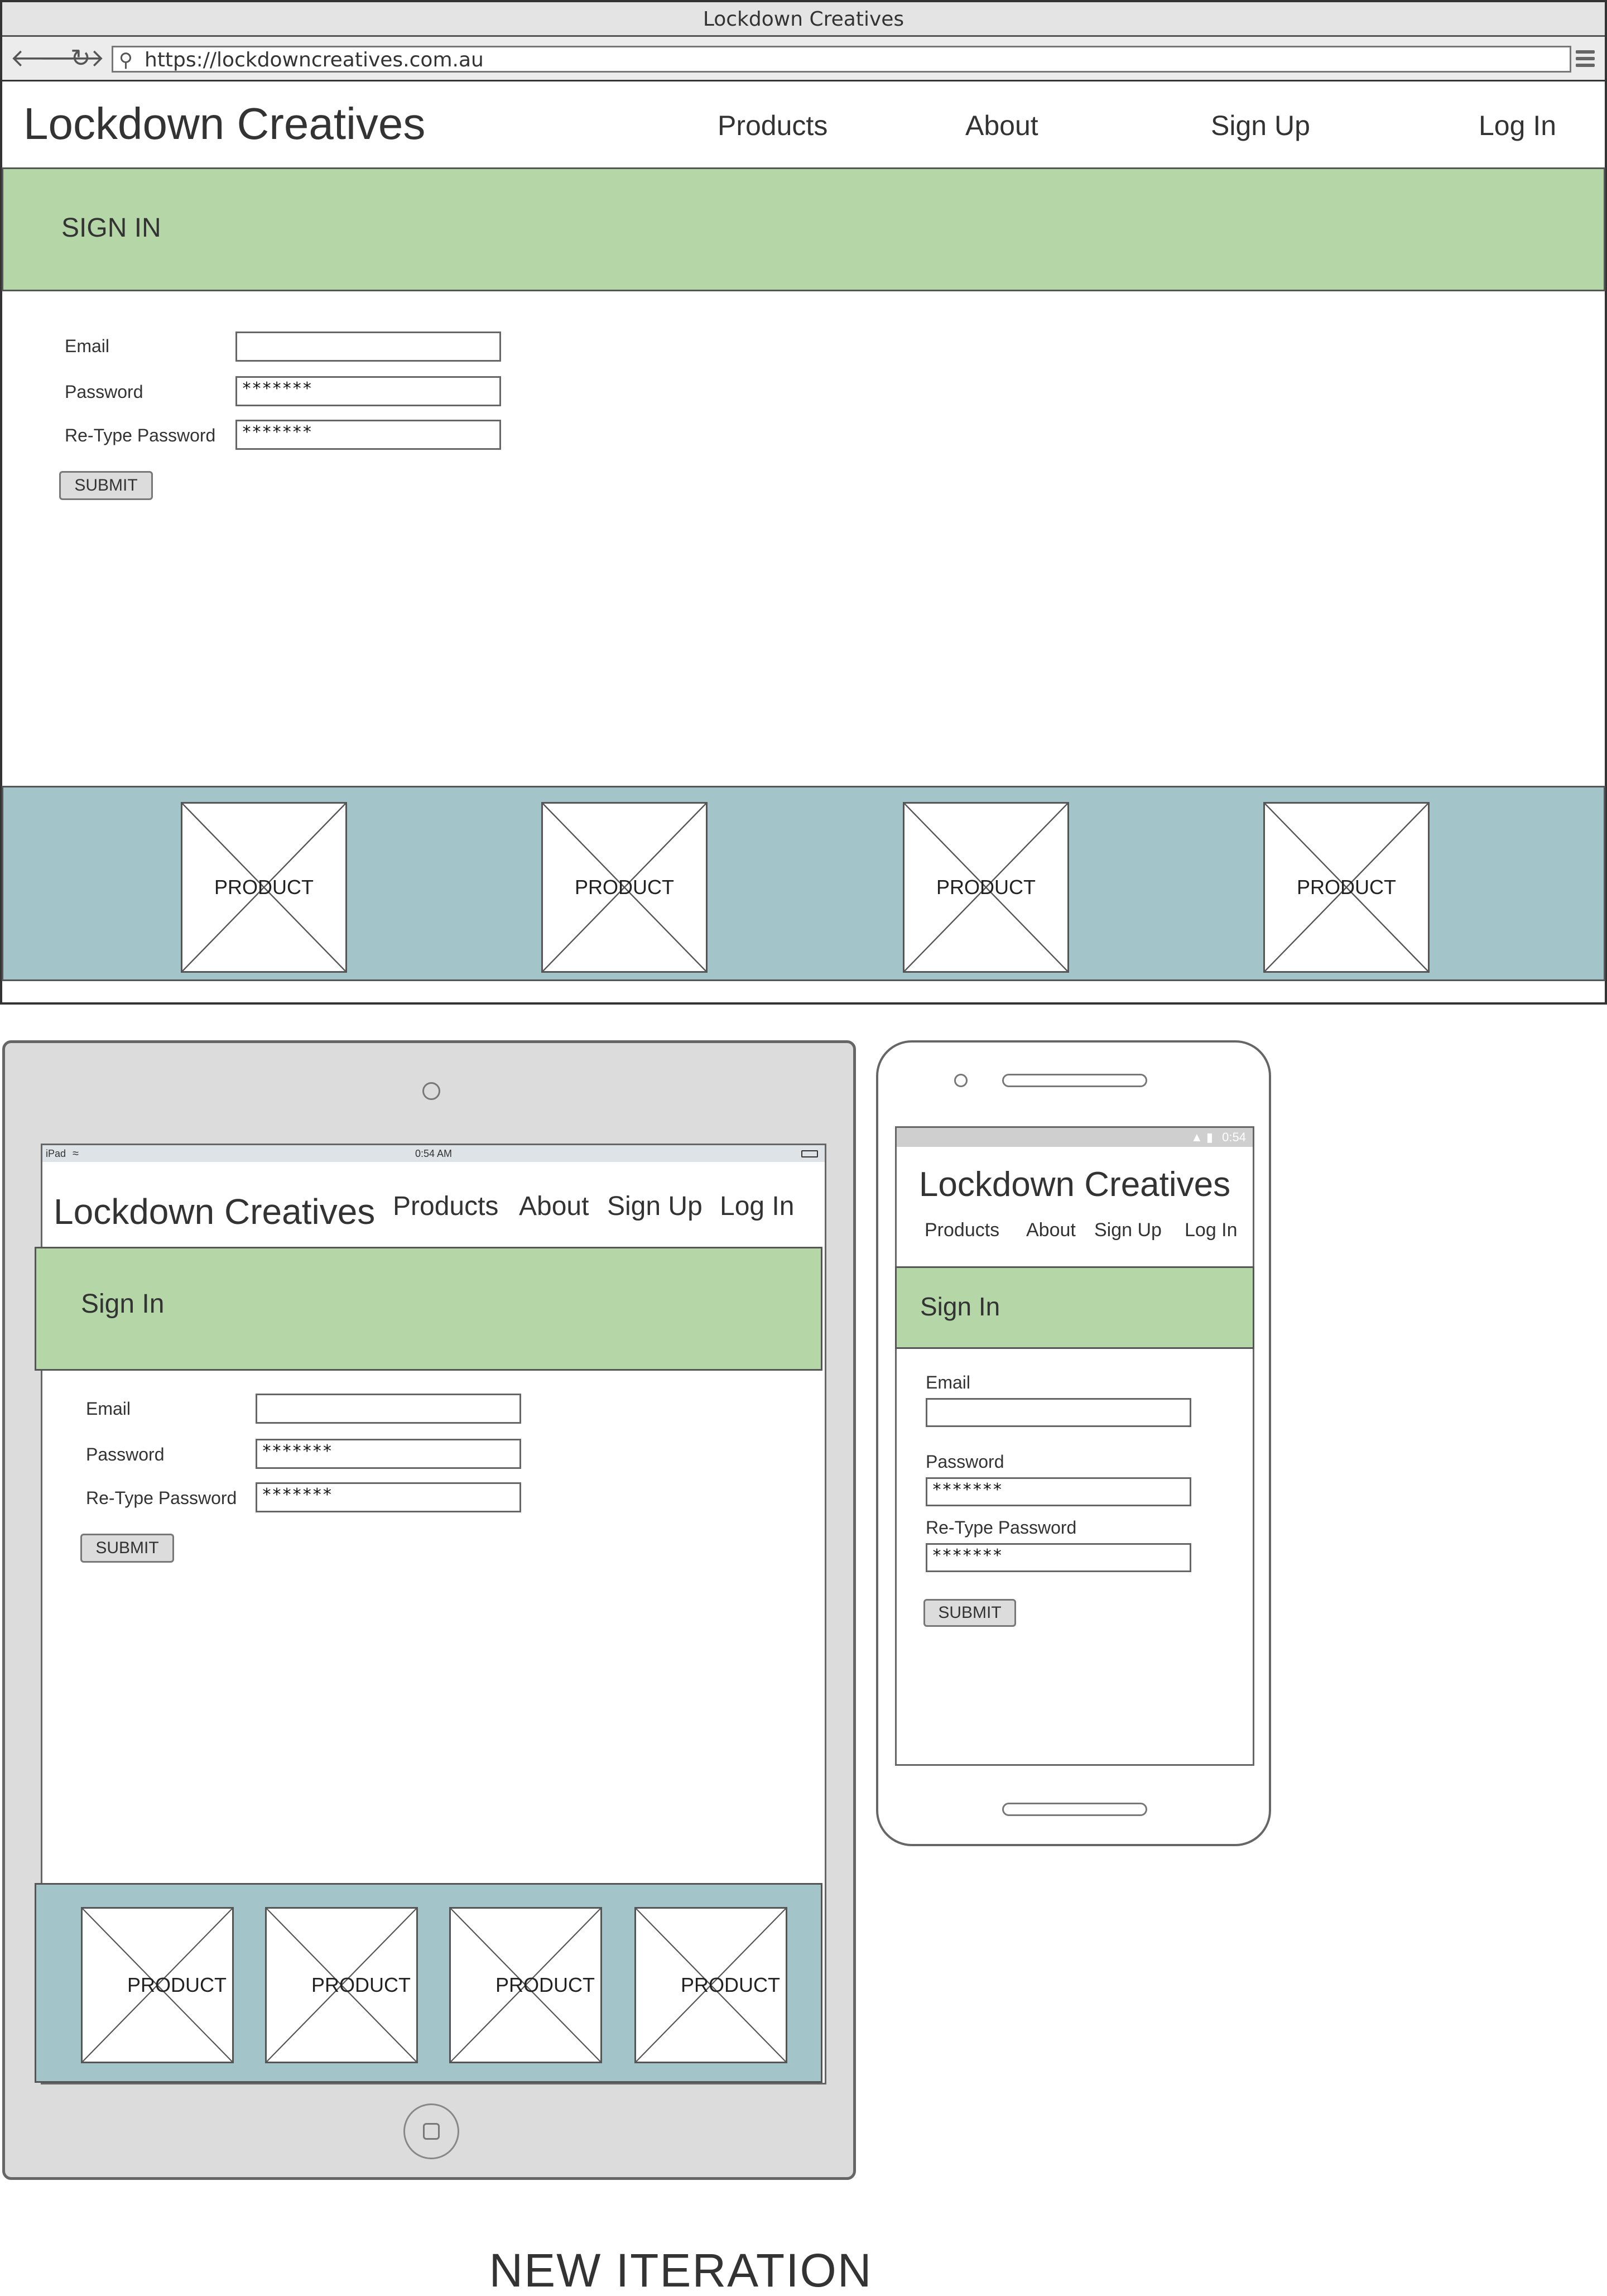 The height and width of the screenshot is (2296, 1607). Describe the element at coordinates (1234, 1137) in the screenshot. I see `status-time: 0:54` at that location.